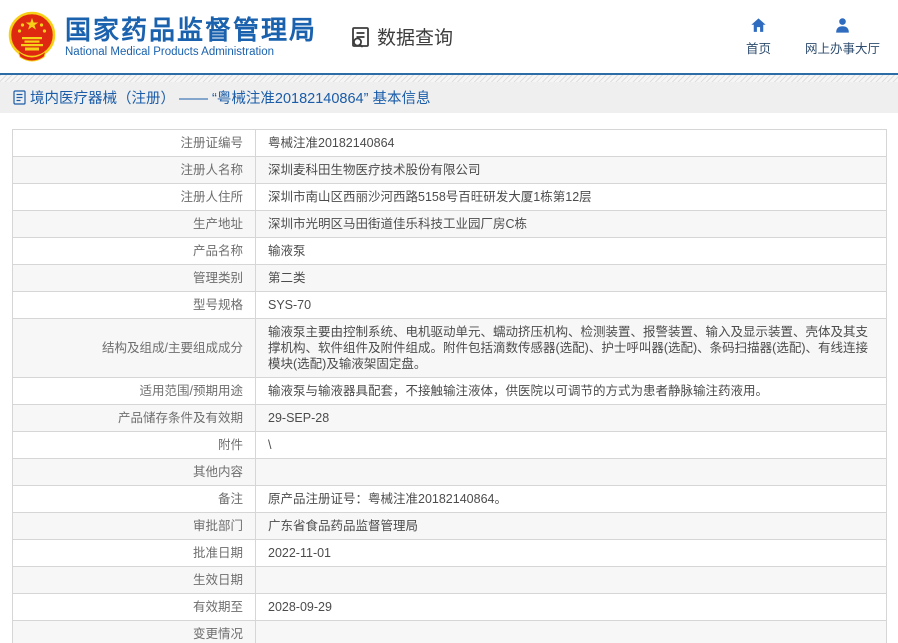 This screenshot has width=898, height=643. I want to click on row-label: 适用范围/预期用途, so click(134, 391).